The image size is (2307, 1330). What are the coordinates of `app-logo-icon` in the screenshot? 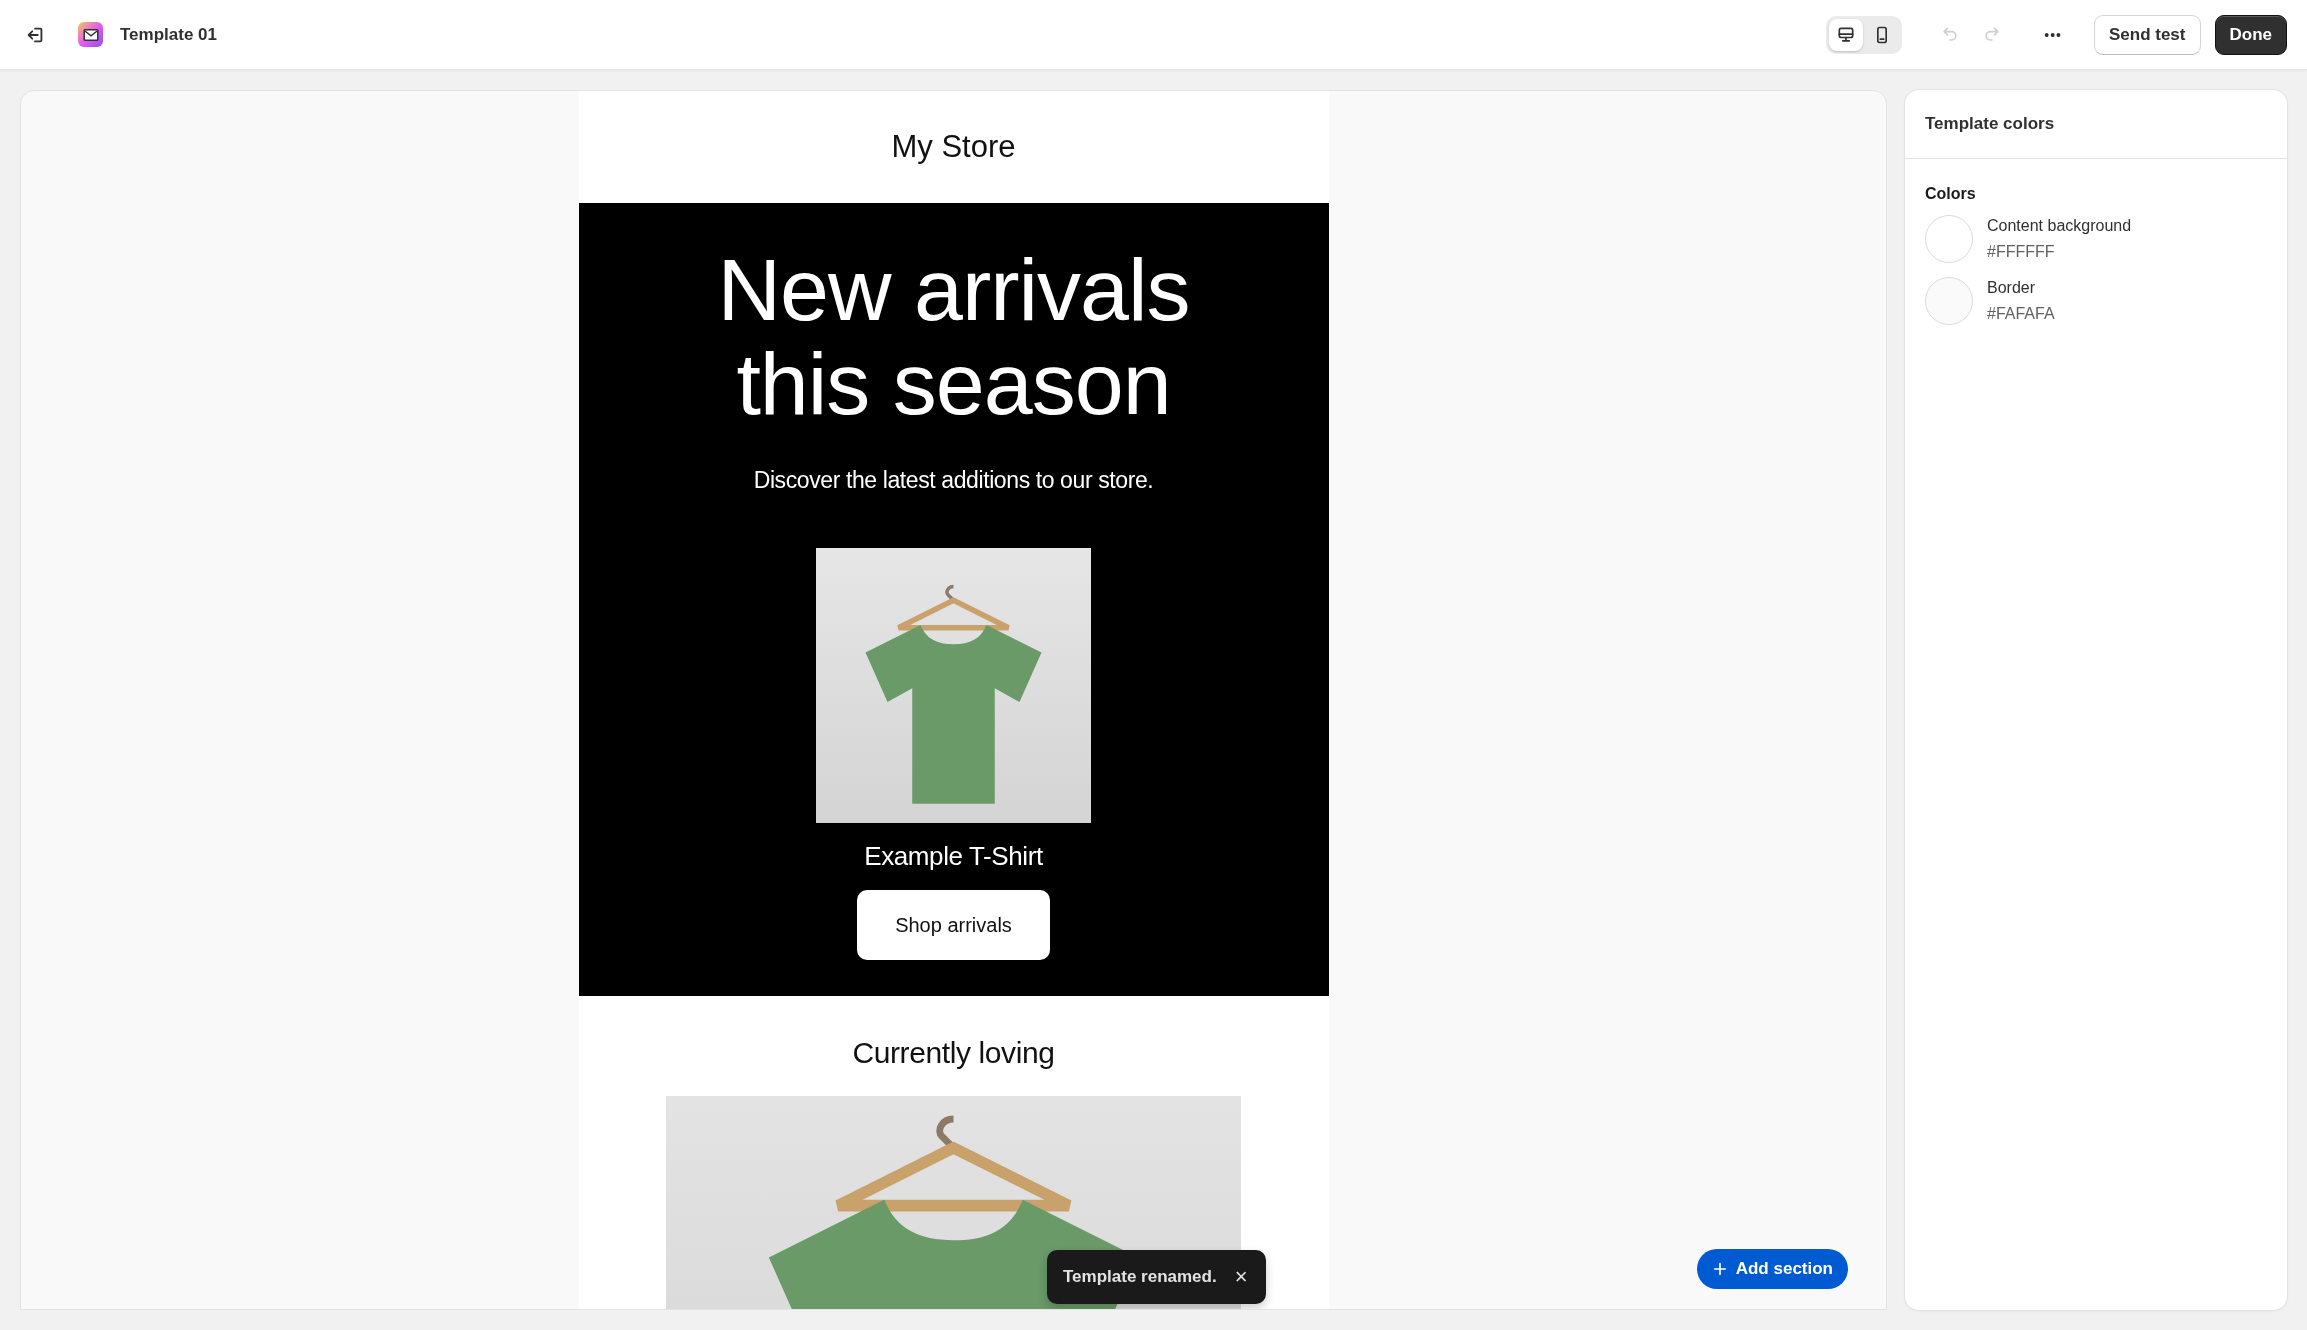 It's located at (90, 34).